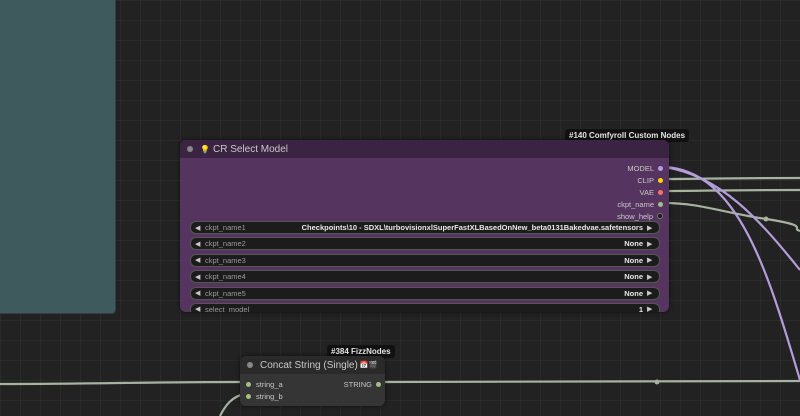  I want to click on wire-clip, so click(731, 178).